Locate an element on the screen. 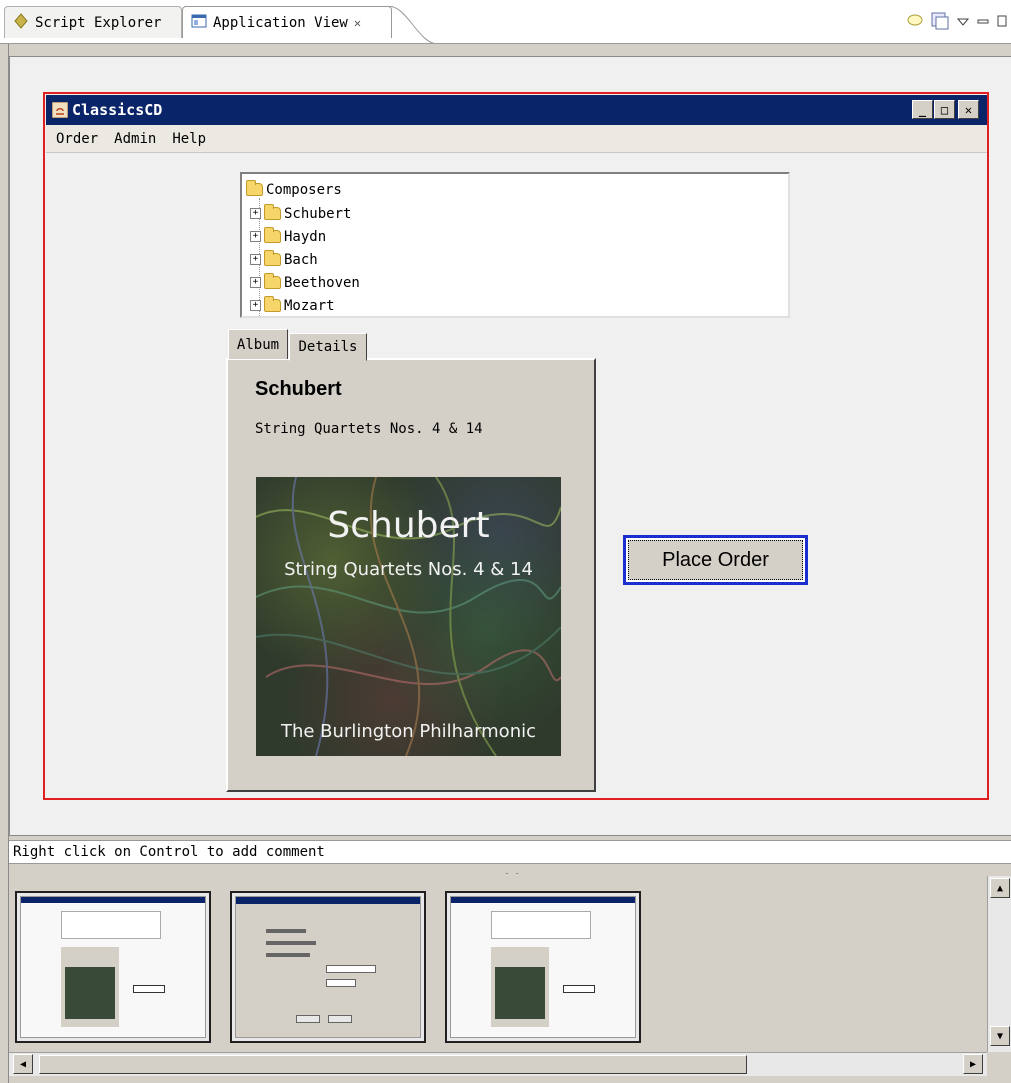  album-title: String Quartets Nos. 4 & 14 is located at coordinates (369, 429).